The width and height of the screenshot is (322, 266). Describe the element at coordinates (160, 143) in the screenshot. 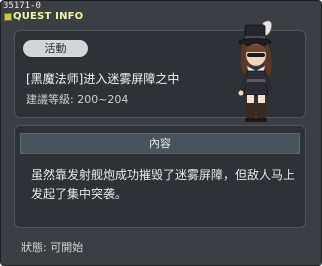

I see `content-header: 內容` at that location.